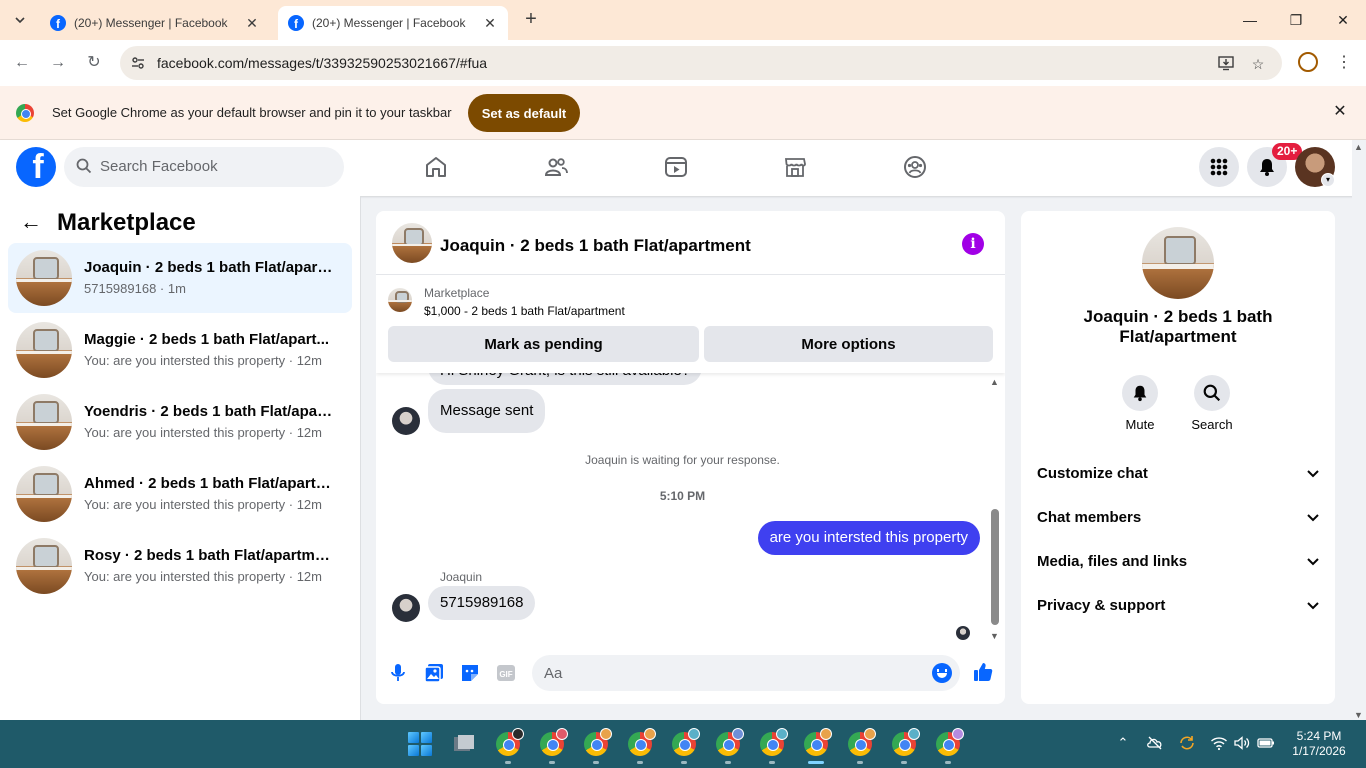  Describe the element at coordinates (22, 63) in the screenshot. I see `back-icon: ←` at that location.